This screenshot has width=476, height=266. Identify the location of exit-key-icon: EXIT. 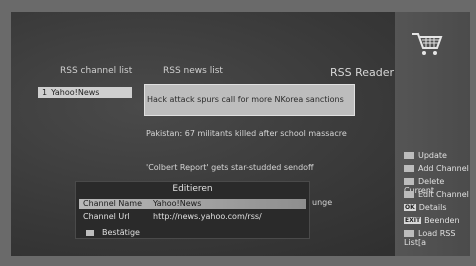
(413, 220).